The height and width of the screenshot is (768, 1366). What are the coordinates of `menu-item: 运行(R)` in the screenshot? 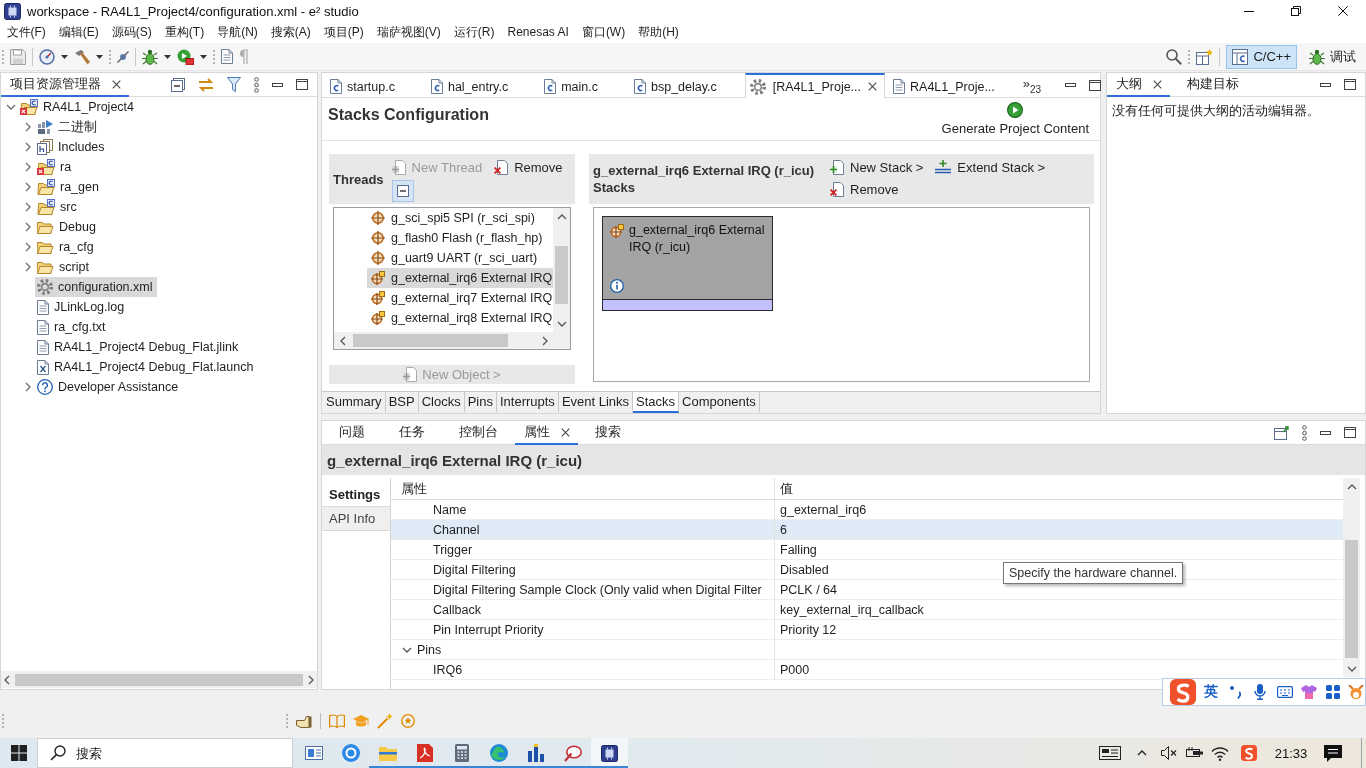 It's located at (474, 32).